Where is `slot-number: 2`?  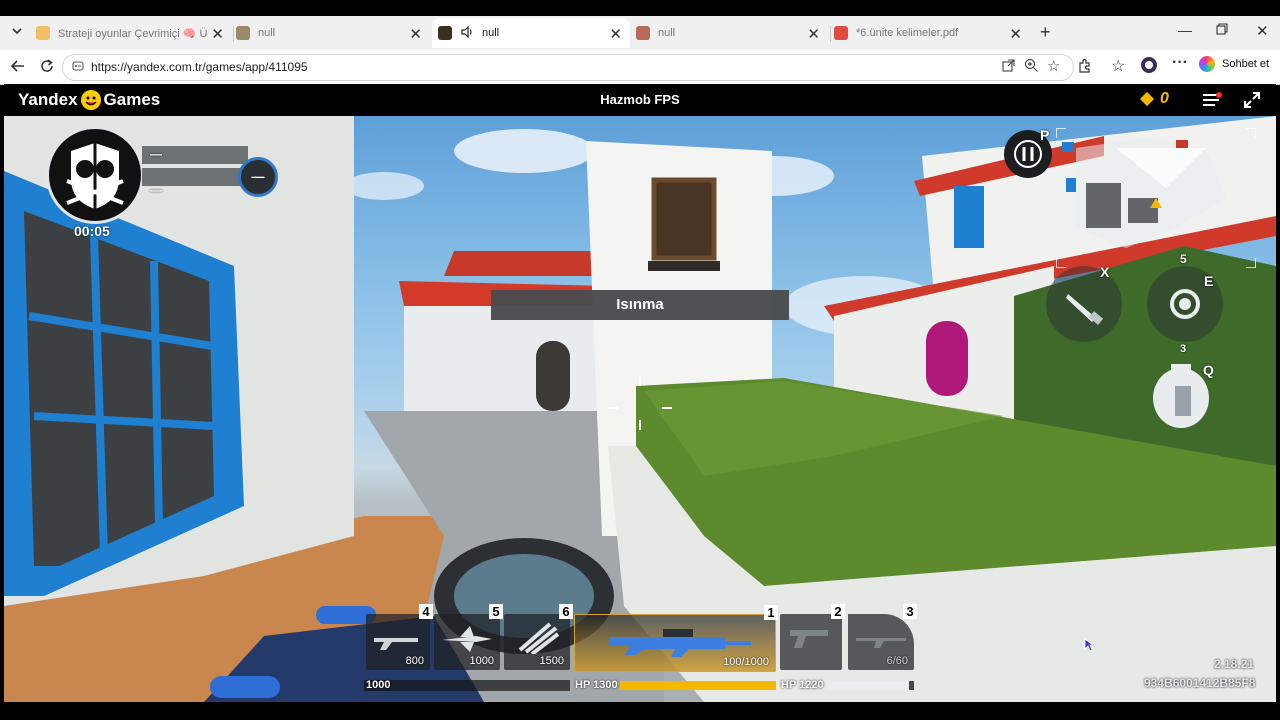 slot-number: 2 is located at coordinates (838, 611).